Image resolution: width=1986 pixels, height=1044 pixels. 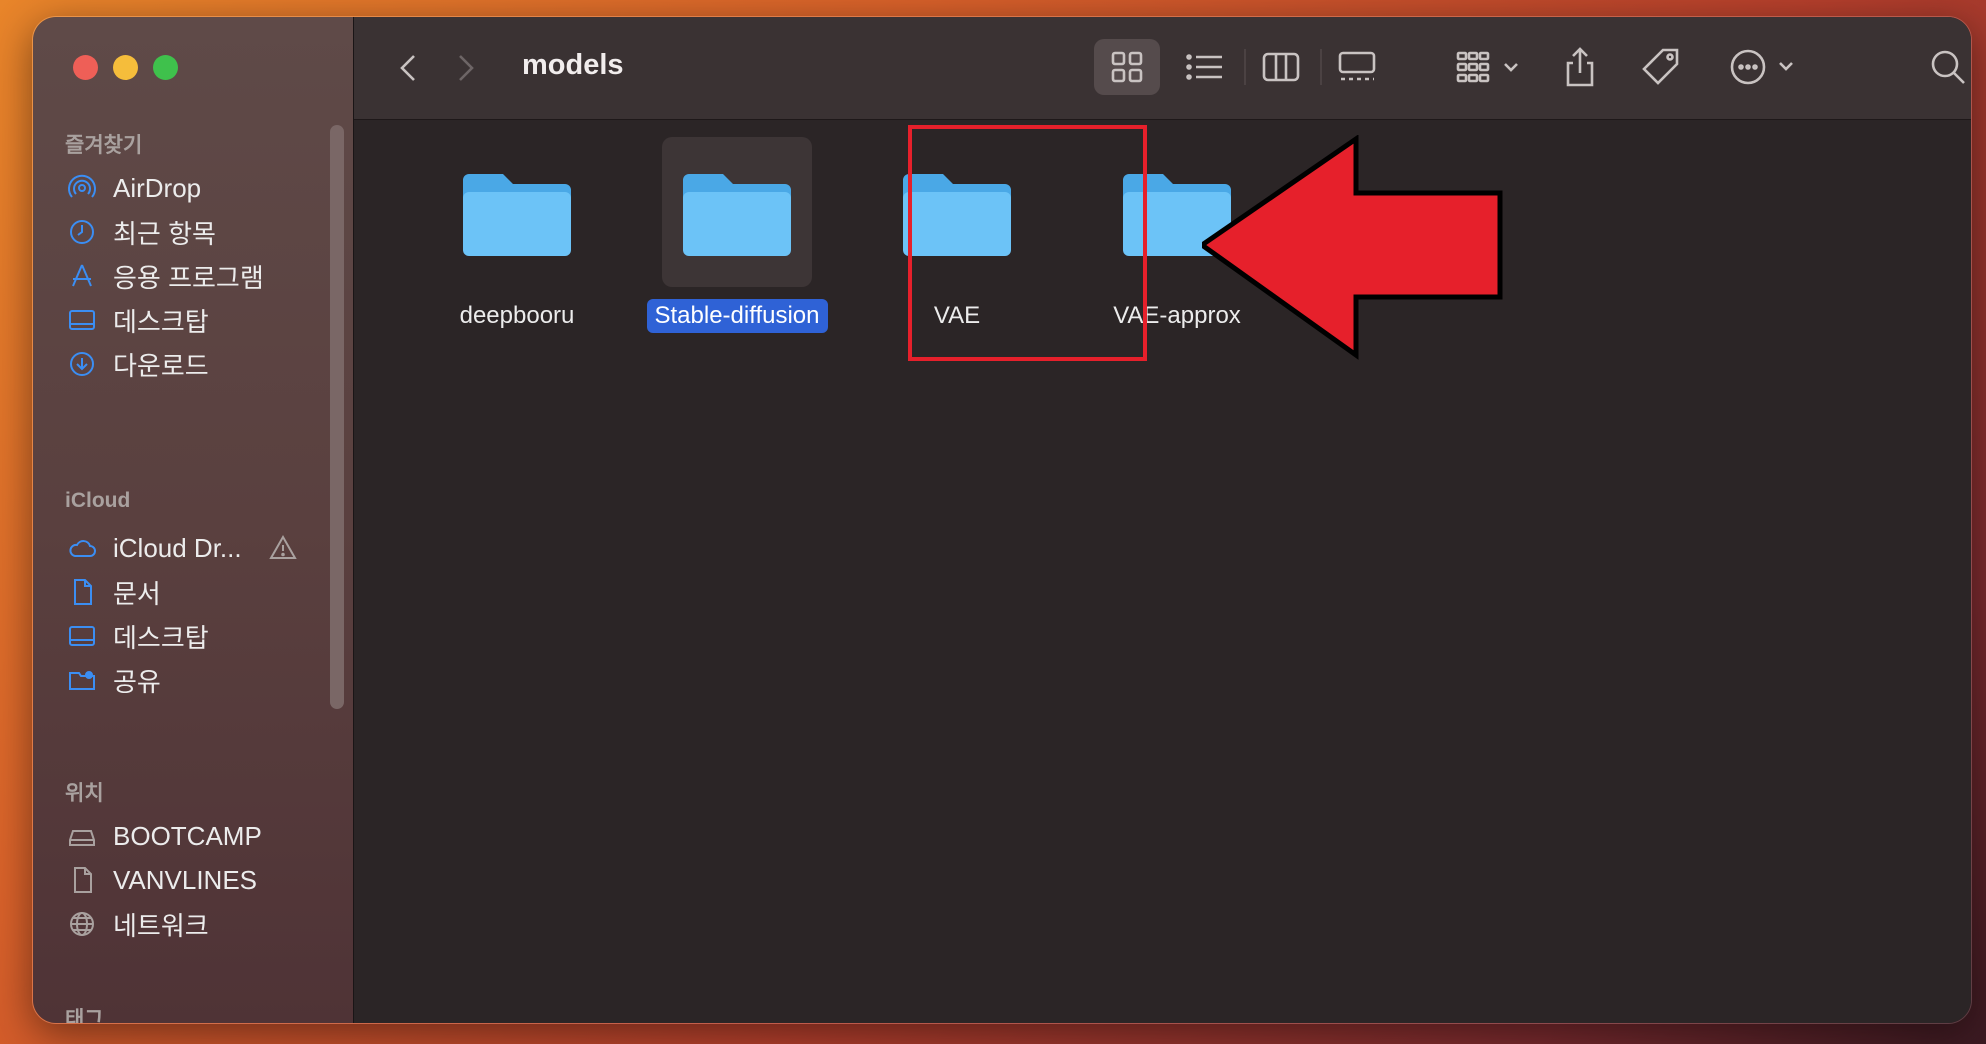 I want to click on share-button, so click(x=1580, y=67).